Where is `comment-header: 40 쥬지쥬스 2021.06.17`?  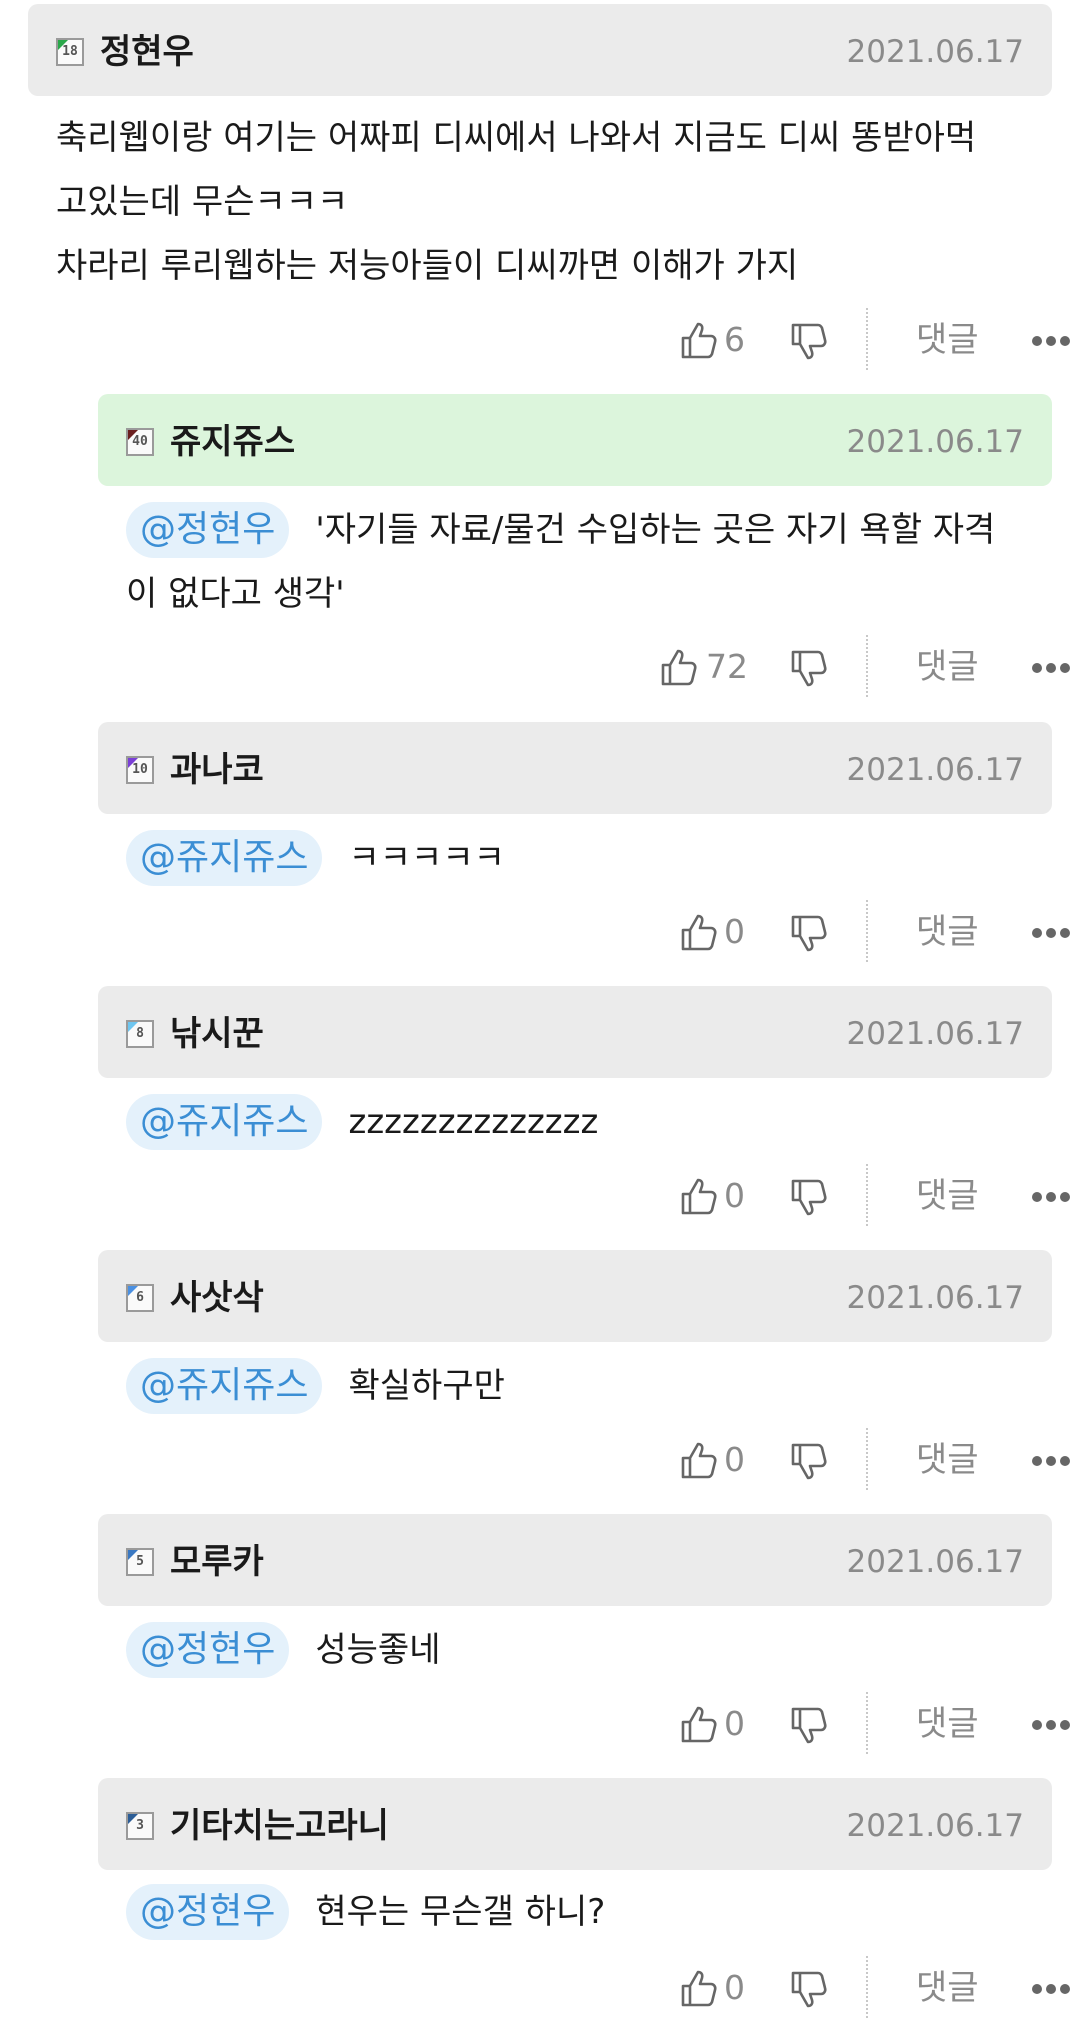
comment-header: 40 쥬지쥬스 2021.06.17 is located at coordinates (575, 440).